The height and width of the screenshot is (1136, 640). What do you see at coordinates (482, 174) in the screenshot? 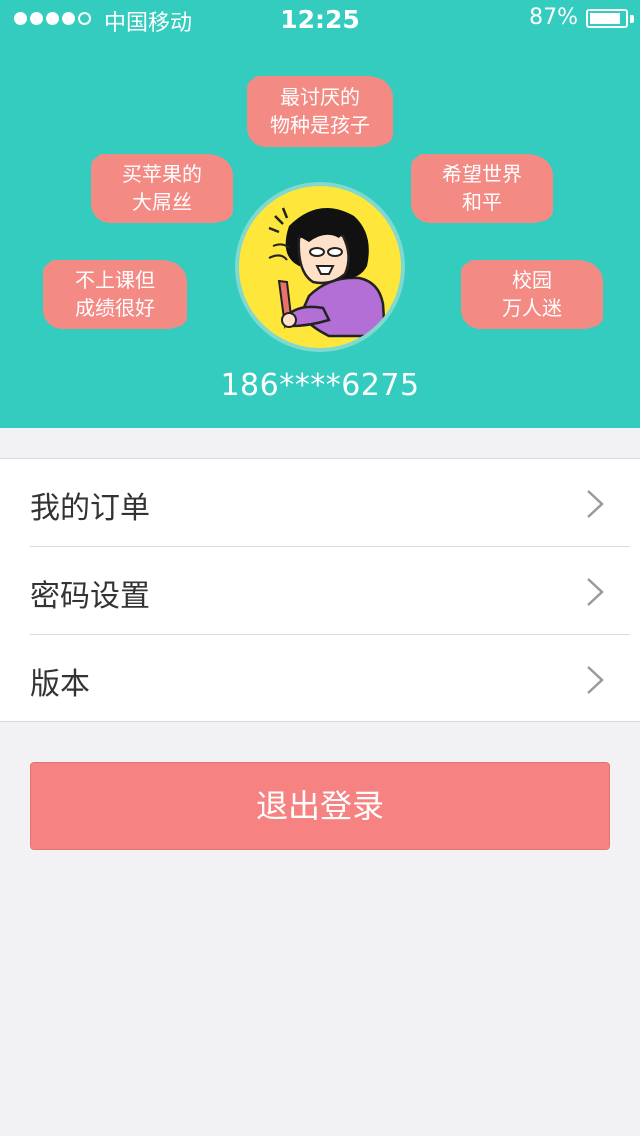
I see `tag-line: 希望世界` at bounding box center [482, 174].